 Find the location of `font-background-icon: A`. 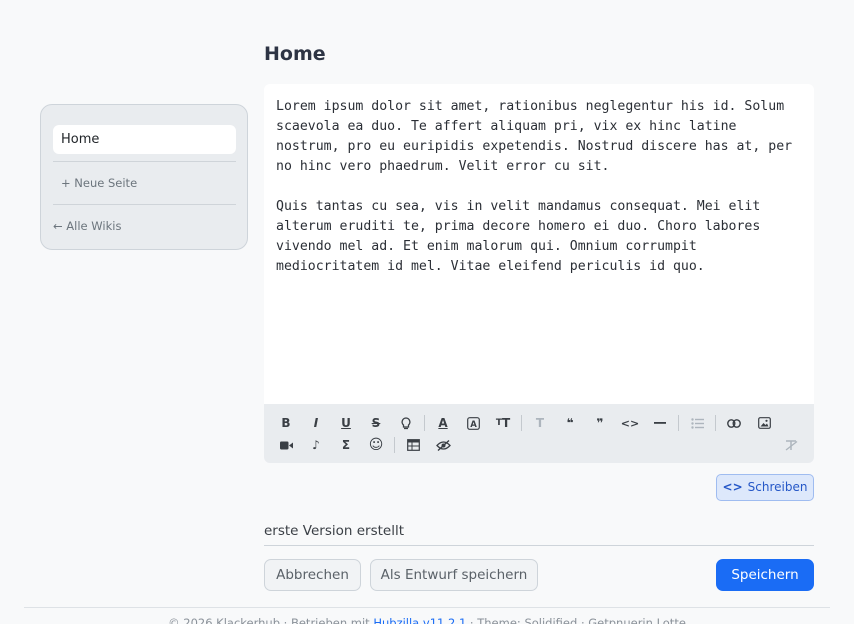

font-background-icon: A is located at coordinates (473, 423).